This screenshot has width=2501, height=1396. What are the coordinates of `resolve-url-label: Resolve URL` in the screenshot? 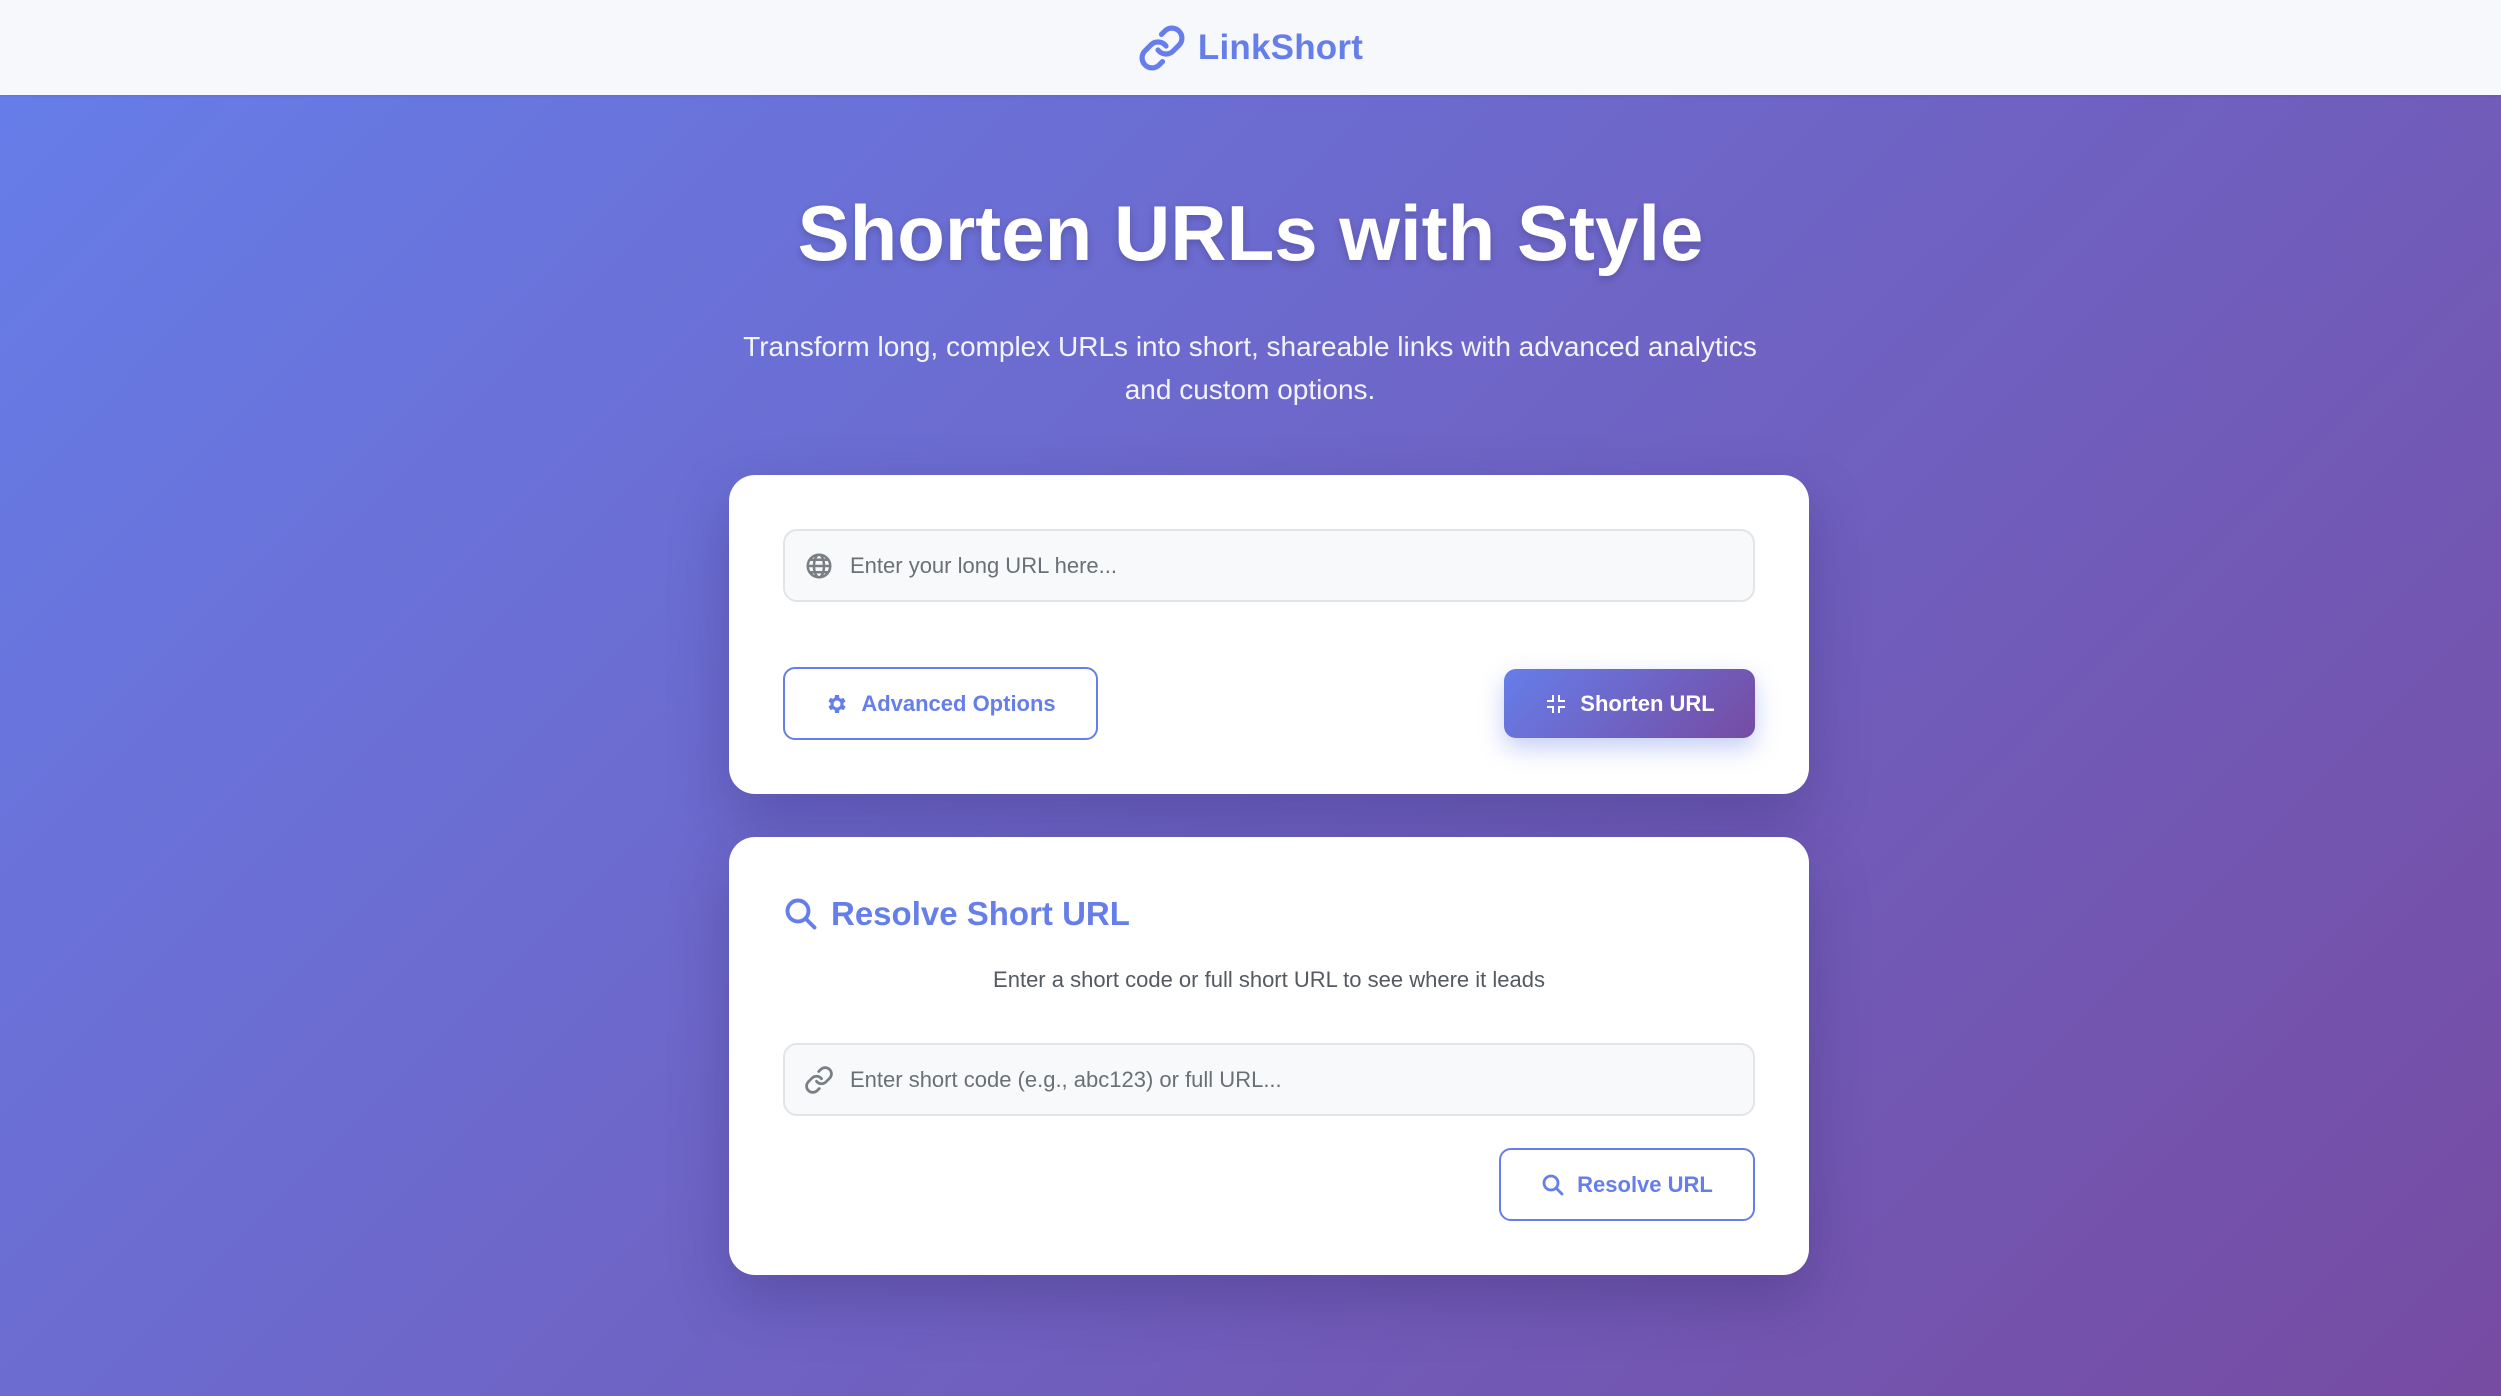 It's located at (1645, 1184).